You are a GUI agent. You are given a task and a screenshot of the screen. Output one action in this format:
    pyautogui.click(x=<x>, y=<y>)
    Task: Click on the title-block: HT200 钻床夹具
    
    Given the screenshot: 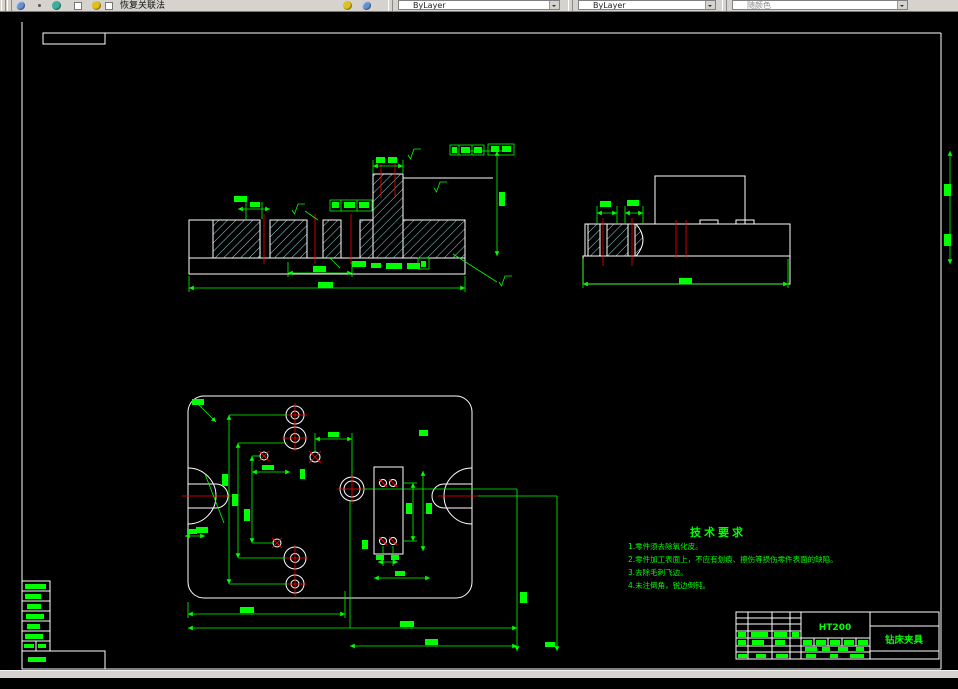 What is the action you would take?
    pyautogui.click(x=837, y=635)
    